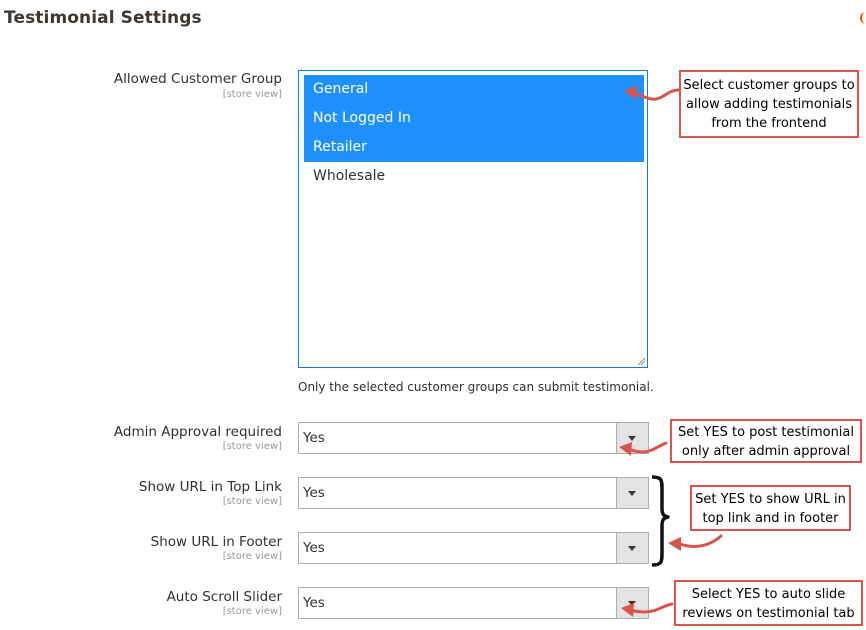 Image resolution: width=866 pixels, height=630 pixels. What do you see at coordinates (252, 611) in the screenshot?
I see `auto-scroll-slider-scope: [store view]` at bounding box center [252, 611].